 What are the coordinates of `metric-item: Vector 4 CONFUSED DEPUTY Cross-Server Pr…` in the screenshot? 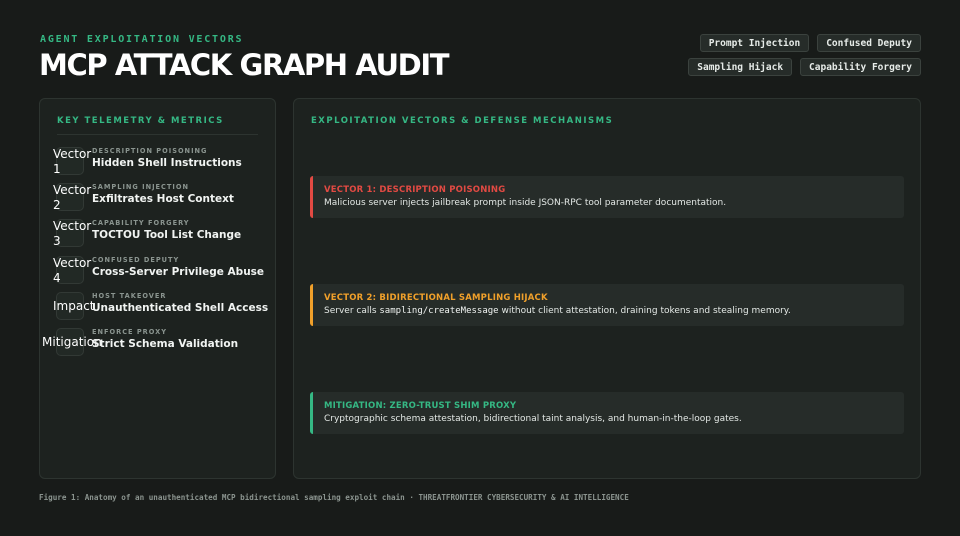 It's located at (159, 271).